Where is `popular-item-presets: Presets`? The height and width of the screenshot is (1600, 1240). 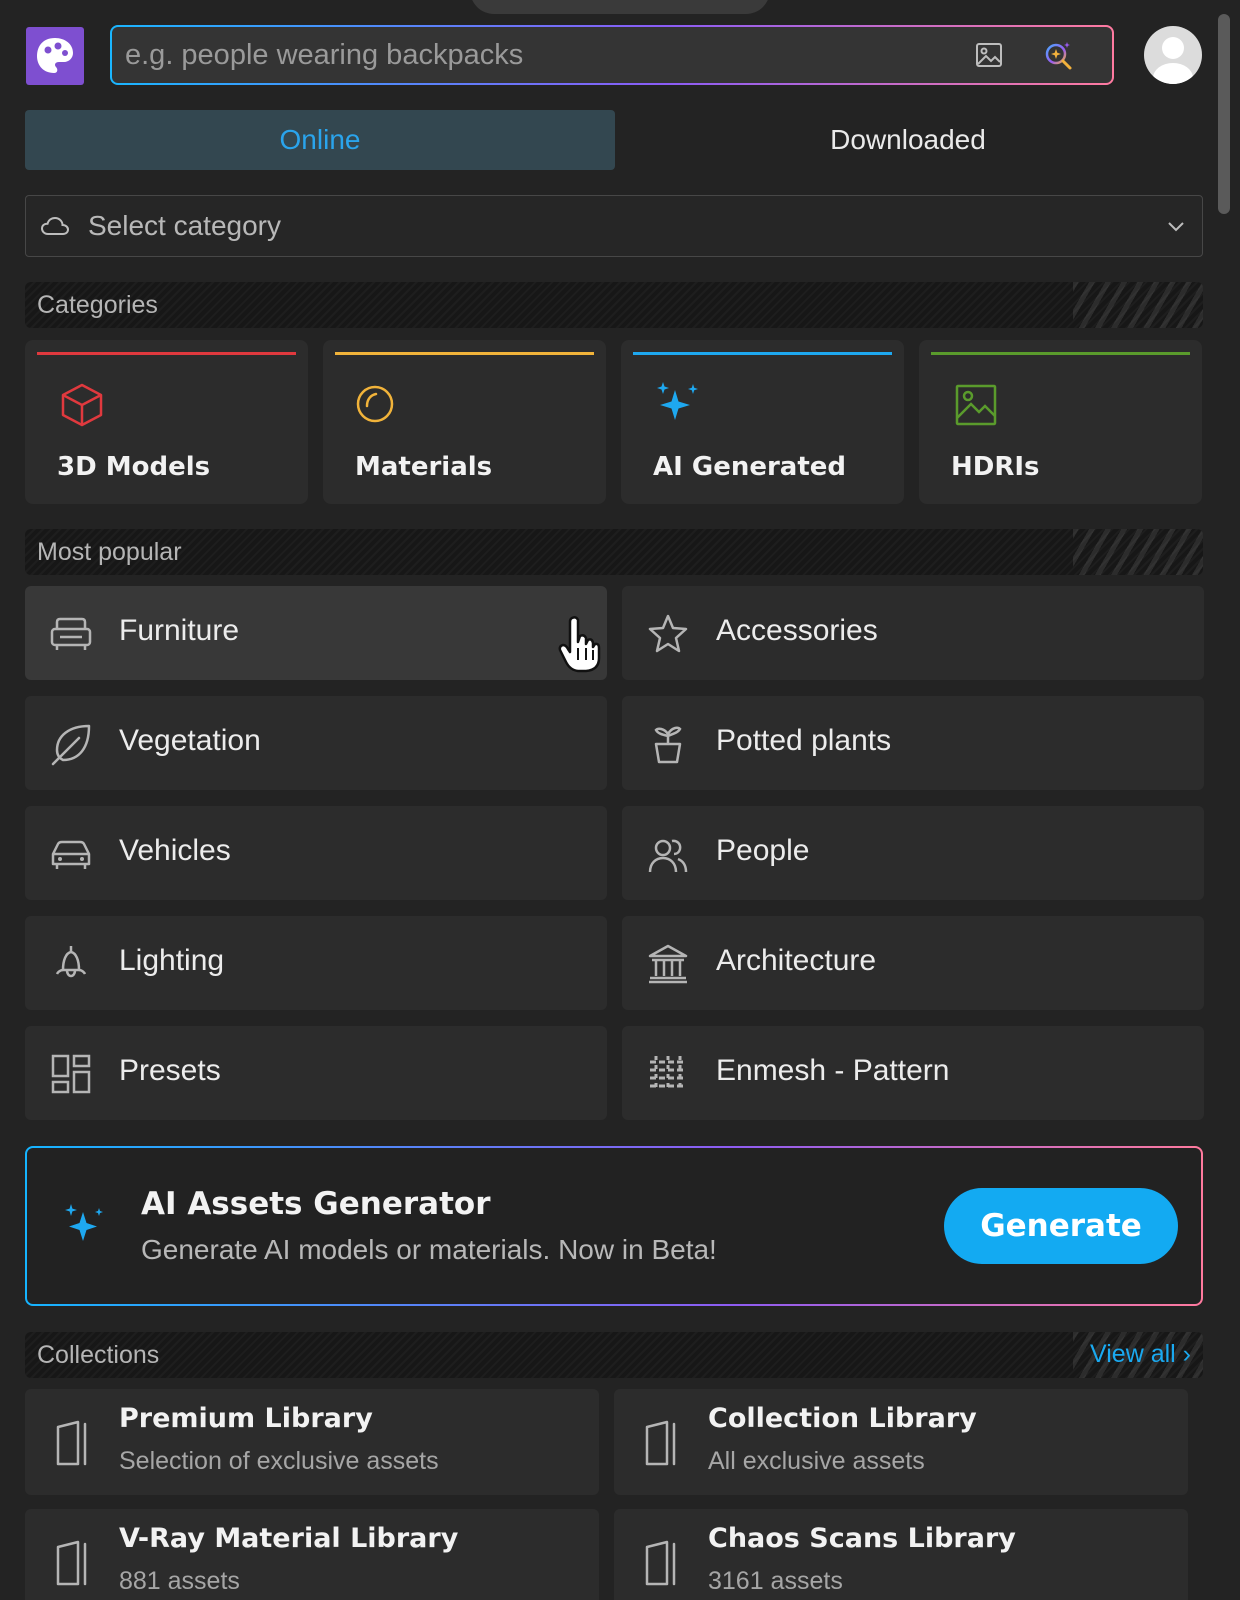 popular-item-presets: Presets is located at coordinates (316, 1073).